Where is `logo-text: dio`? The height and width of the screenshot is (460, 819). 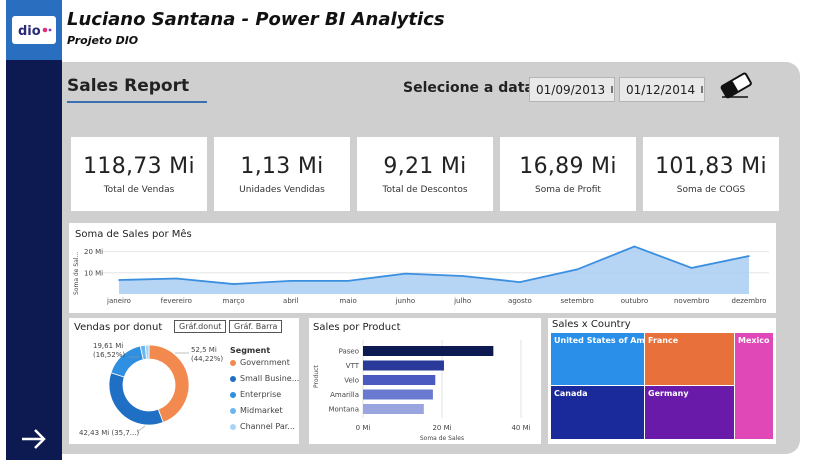
logo-text: dio is located at coordinates (29, 31).